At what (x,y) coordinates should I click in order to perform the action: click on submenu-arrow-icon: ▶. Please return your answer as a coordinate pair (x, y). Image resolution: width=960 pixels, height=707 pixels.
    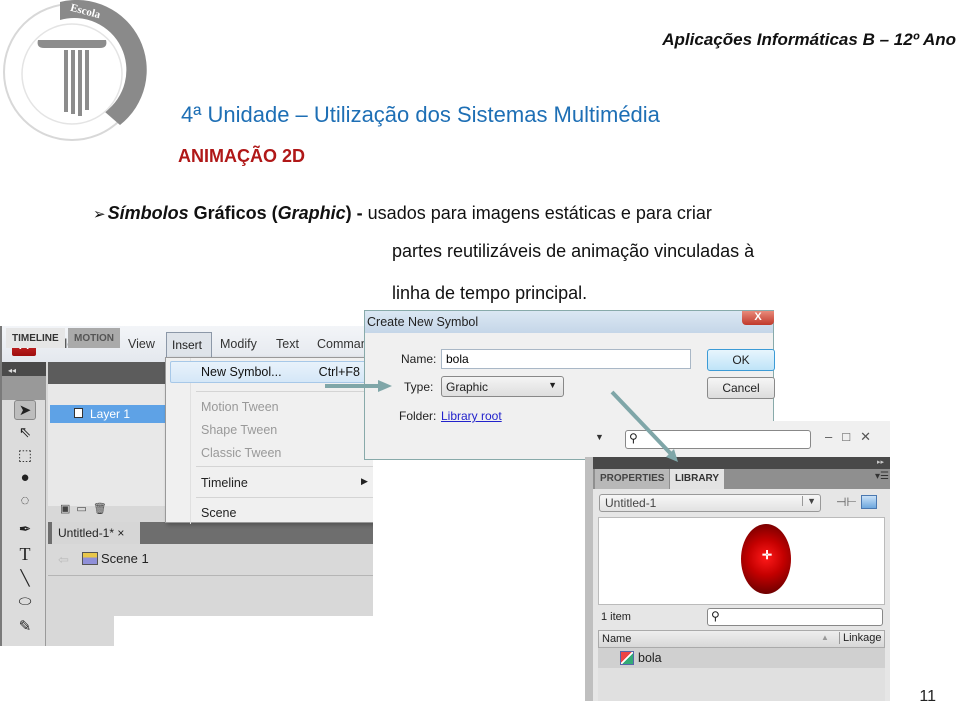
    Looking at the image, I should click on (364, 481).